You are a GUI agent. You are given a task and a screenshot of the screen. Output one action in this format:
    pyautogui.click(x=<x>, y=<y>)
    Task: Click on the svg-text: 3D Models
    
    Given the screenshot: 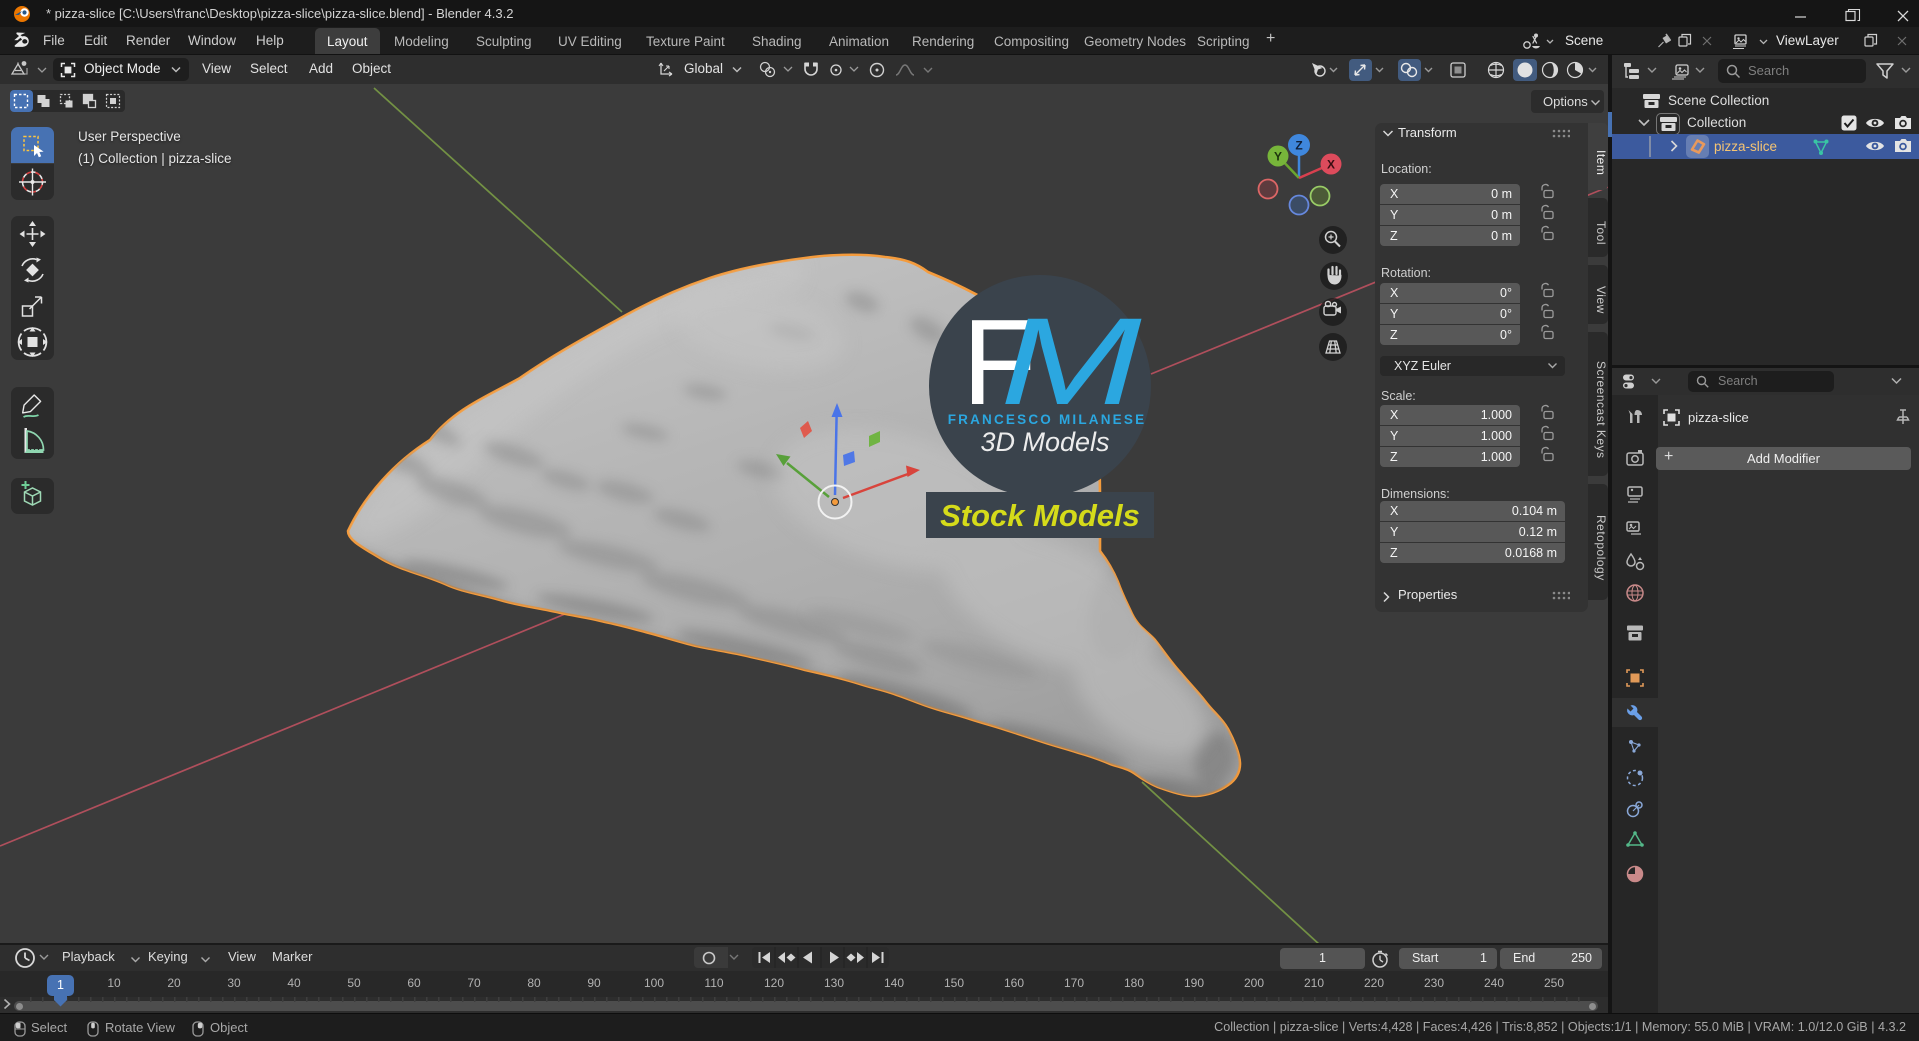 What is the action you would take?
    pyautogui.click(x=1044, y=442)
    